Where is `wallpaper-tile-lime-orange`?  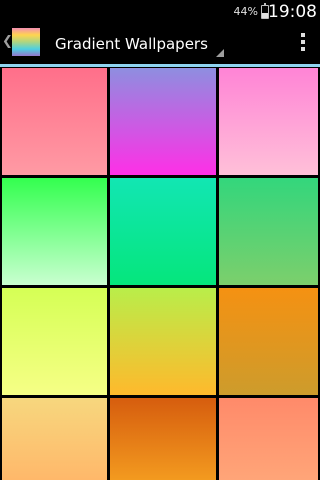
wallpaper-tile-lime-orange is located at coordinates (163, 341).